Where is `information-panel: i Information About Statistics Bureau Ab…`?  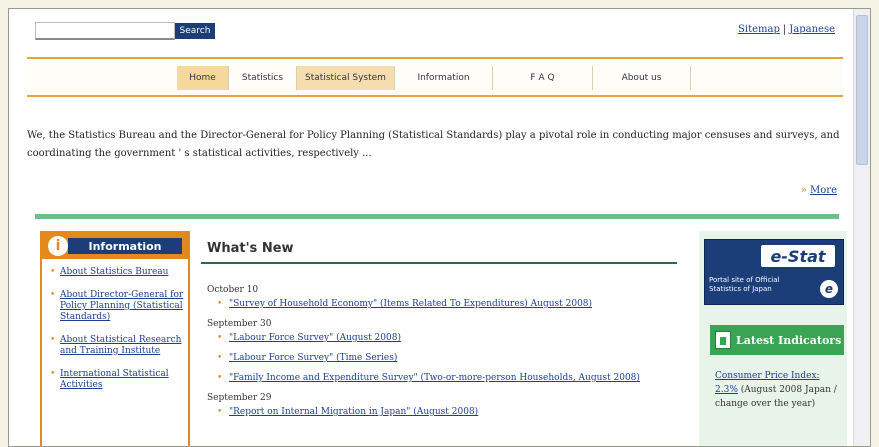
information-panel: i Information About Statistics Bureau Ab… is located at coordinates (115, 338).